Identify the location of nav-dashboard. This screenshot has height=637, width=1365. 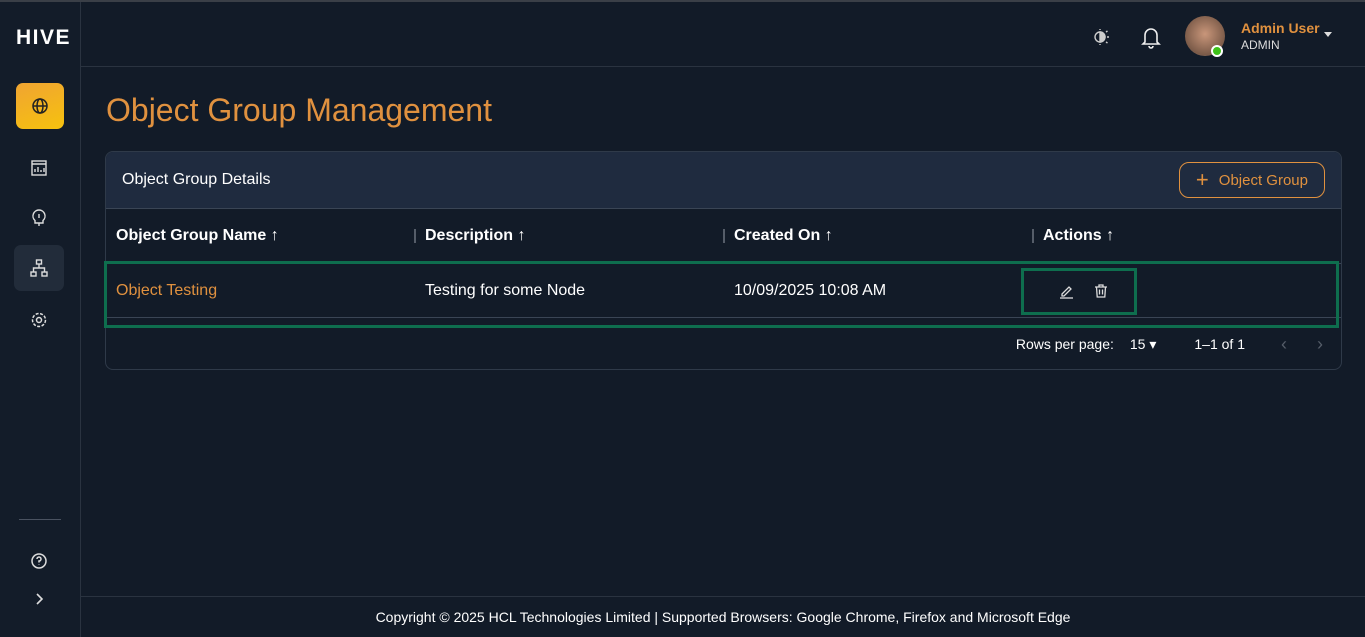
(39, 168).